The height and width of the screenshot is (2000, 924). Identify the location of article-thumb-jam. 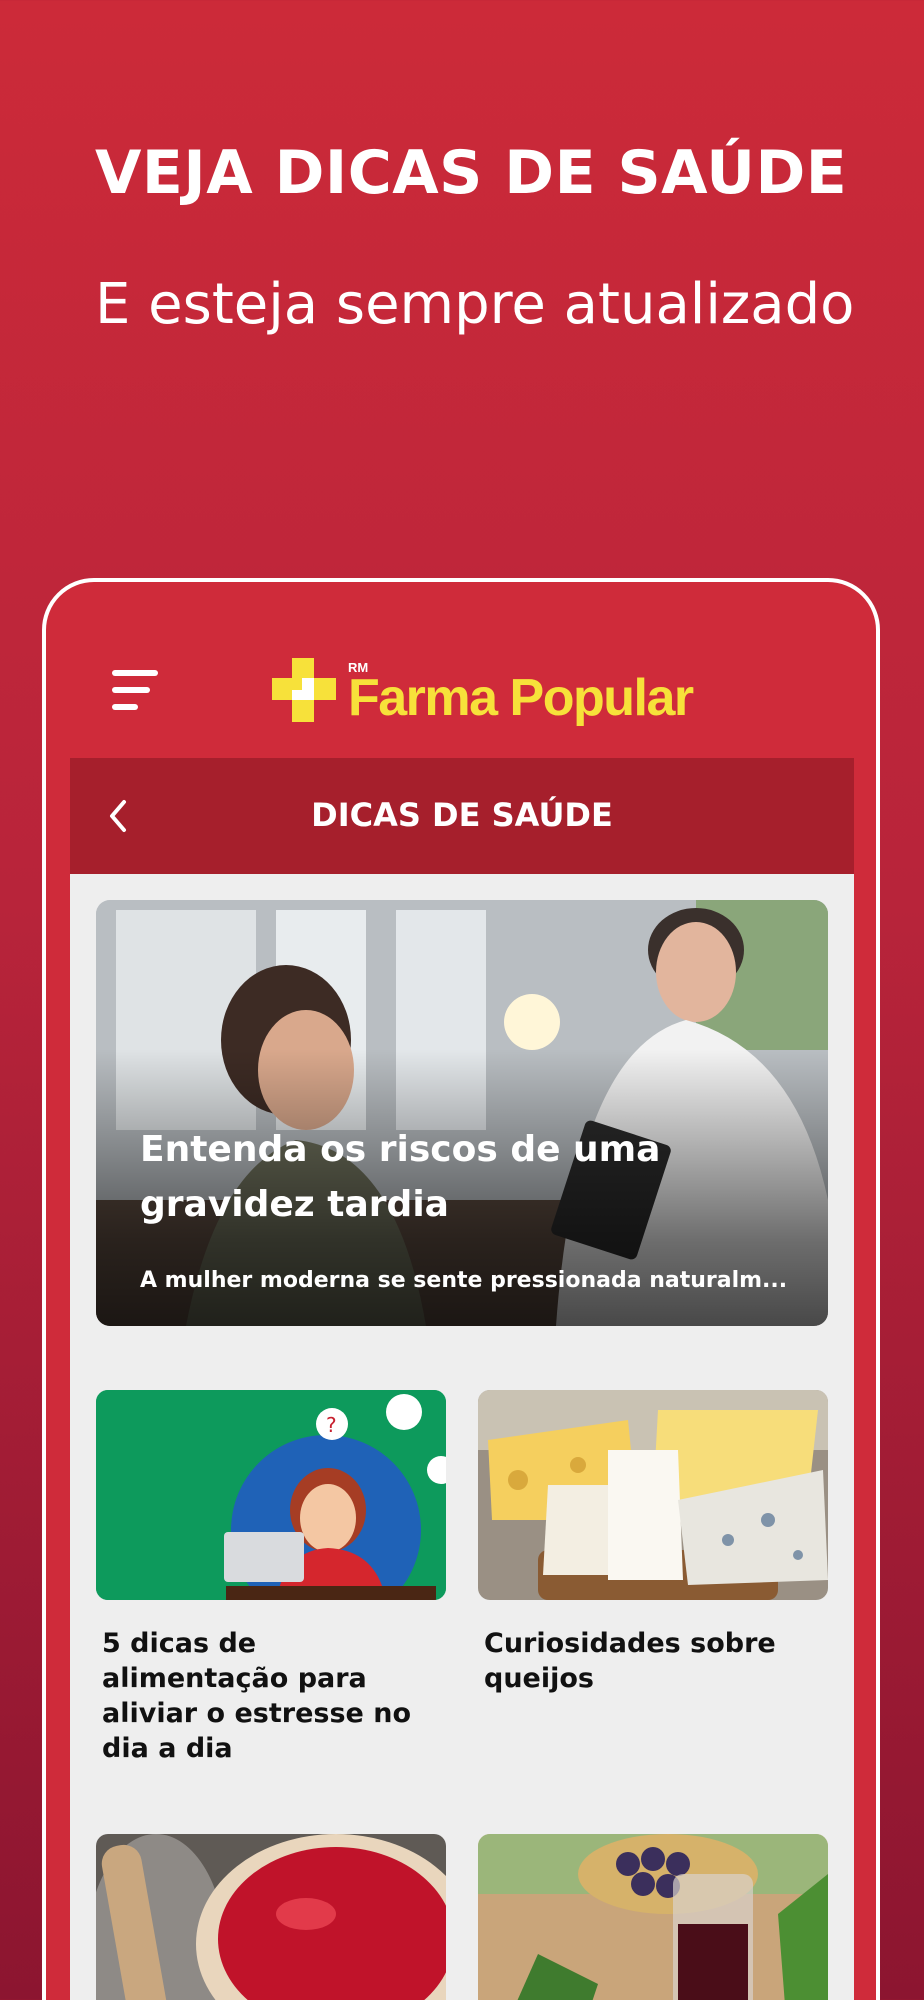
(271, 1917).